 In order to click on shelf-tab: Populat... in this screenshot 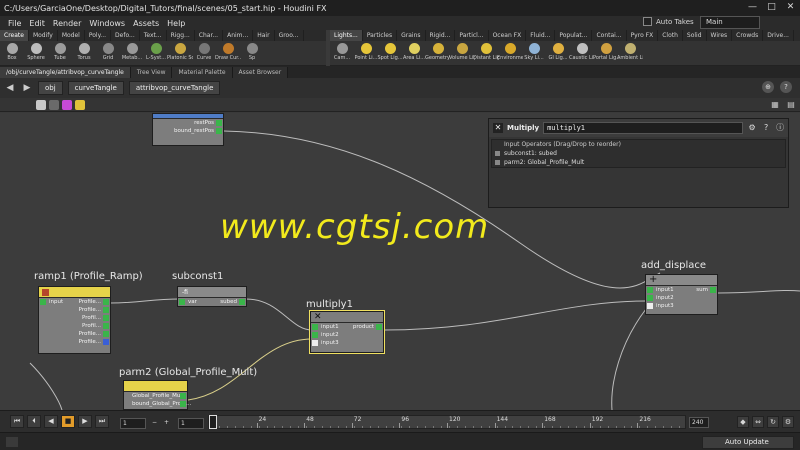, I will do `click(574, 35)`.